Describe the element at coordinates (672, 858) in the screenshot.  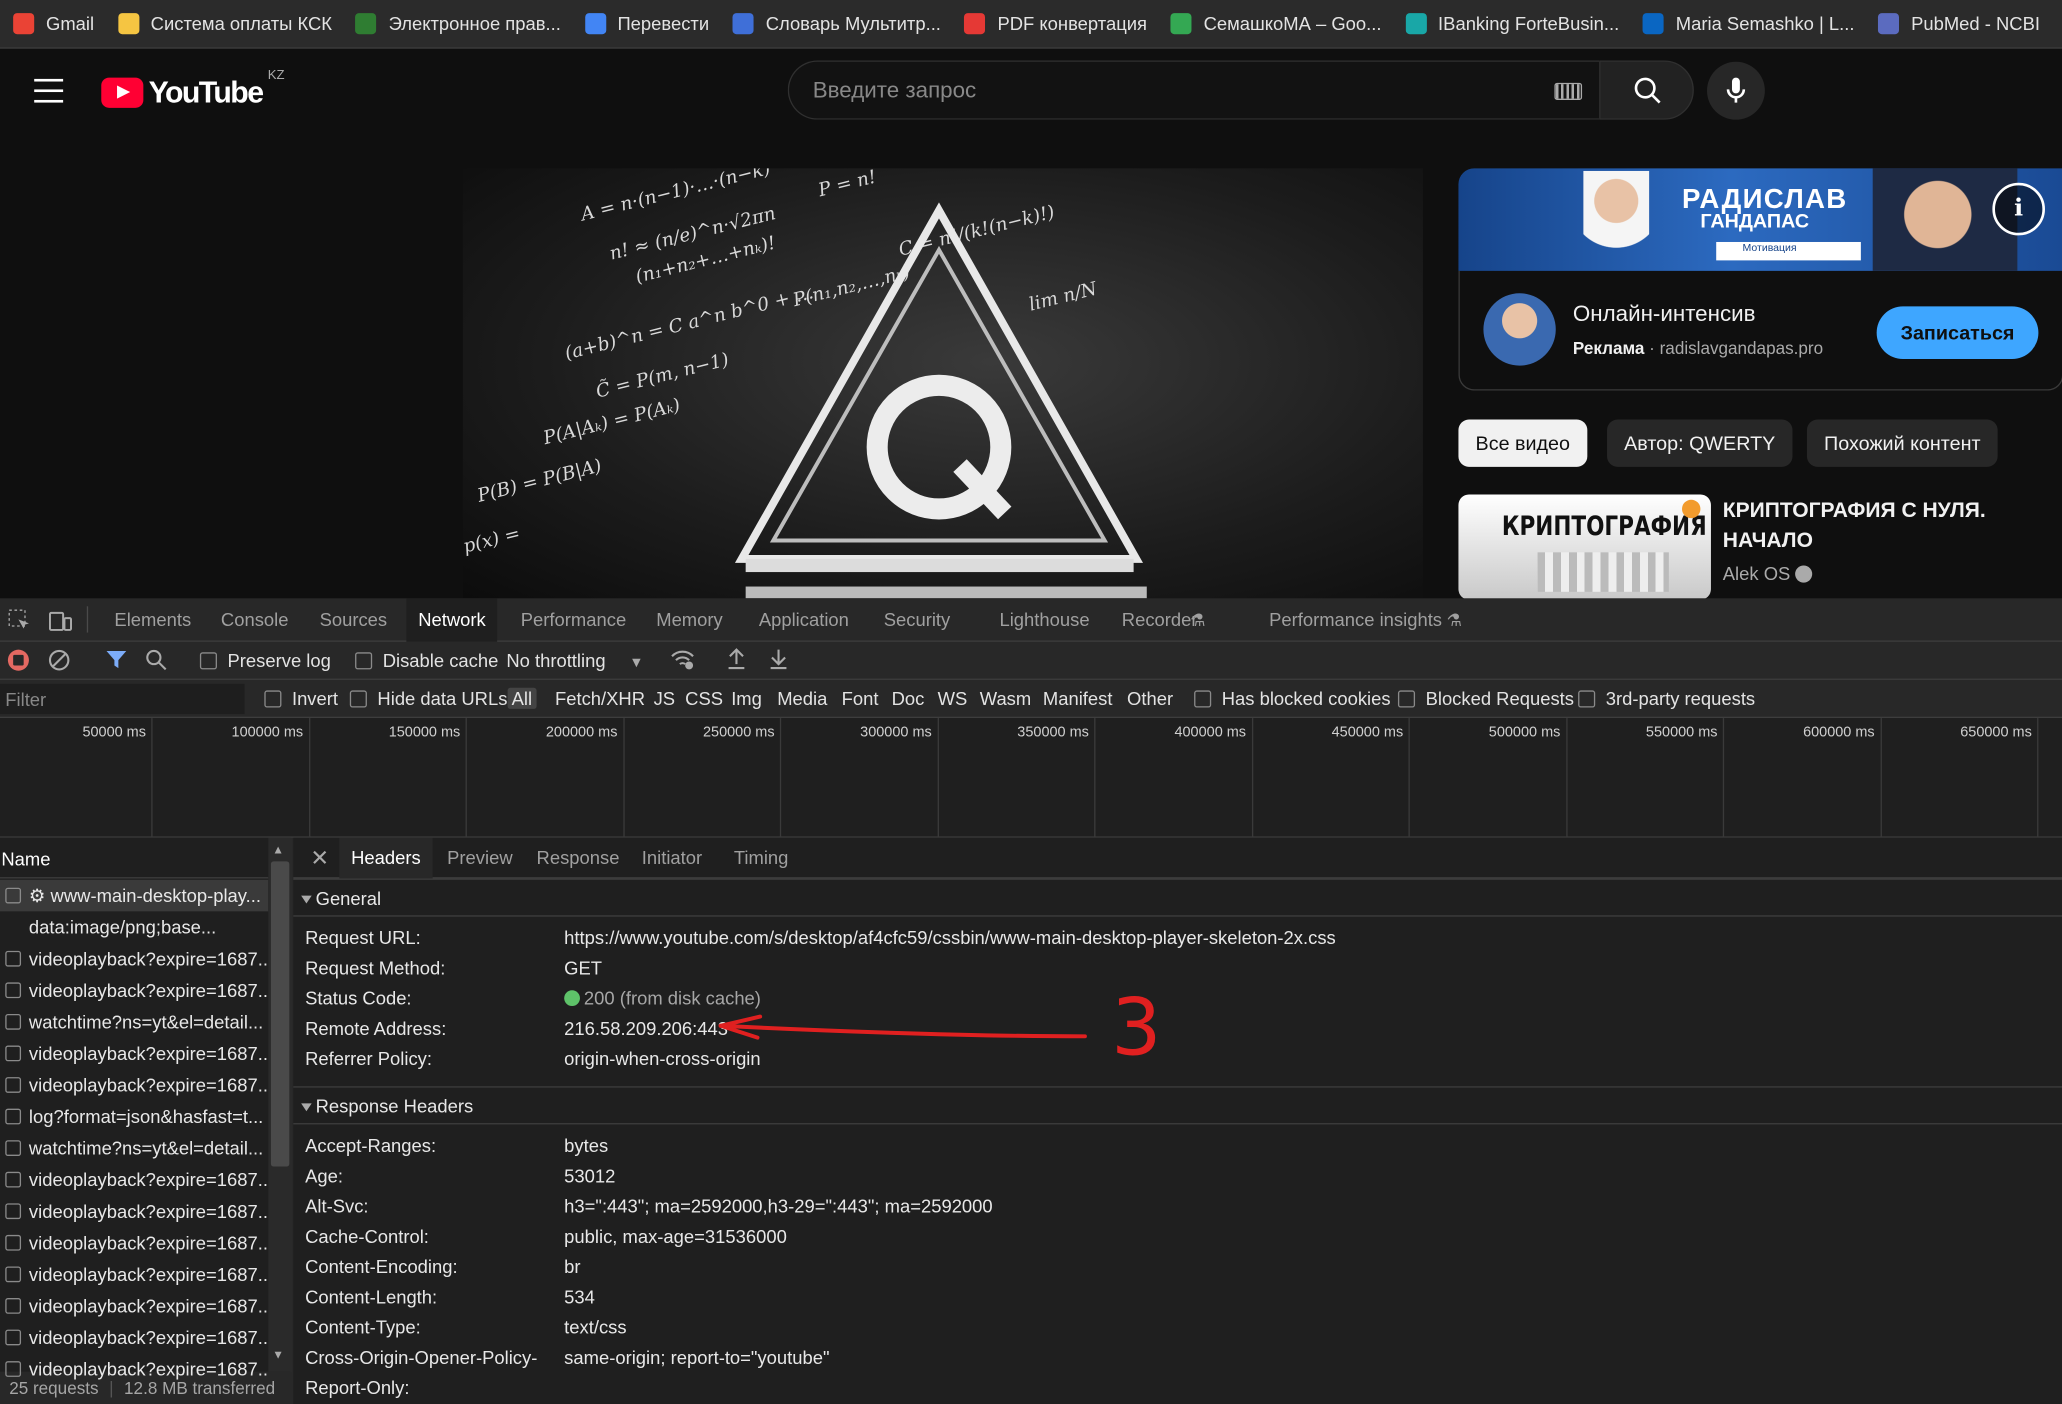
I see `detail-tab-initiator: Initiator` at that location.